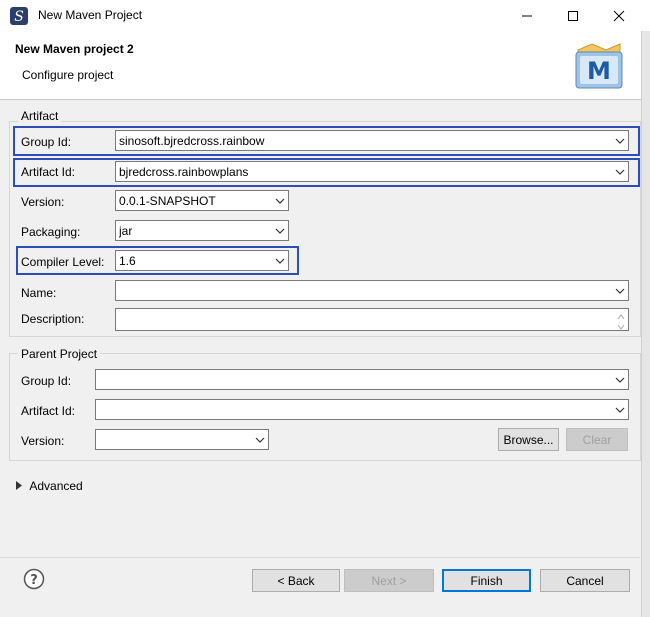  I want to click on scroll-down-icon, so click(621, 327).